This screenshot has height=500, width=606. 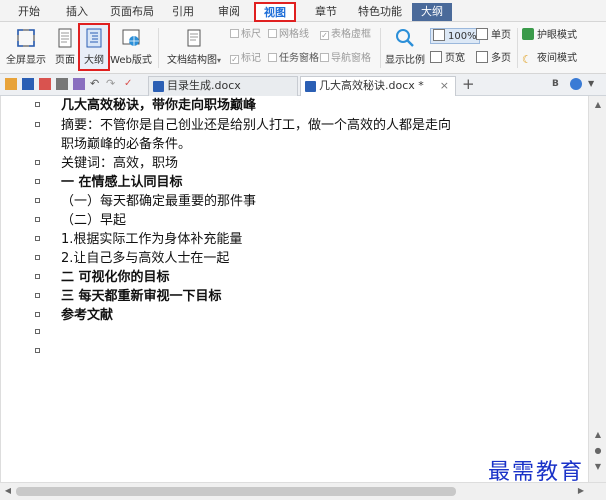 What do you see at coordinates (120, 163) in the screenshot?
I see `outline-text: 关键词：高效，职场` at bounding box center [120, 163].